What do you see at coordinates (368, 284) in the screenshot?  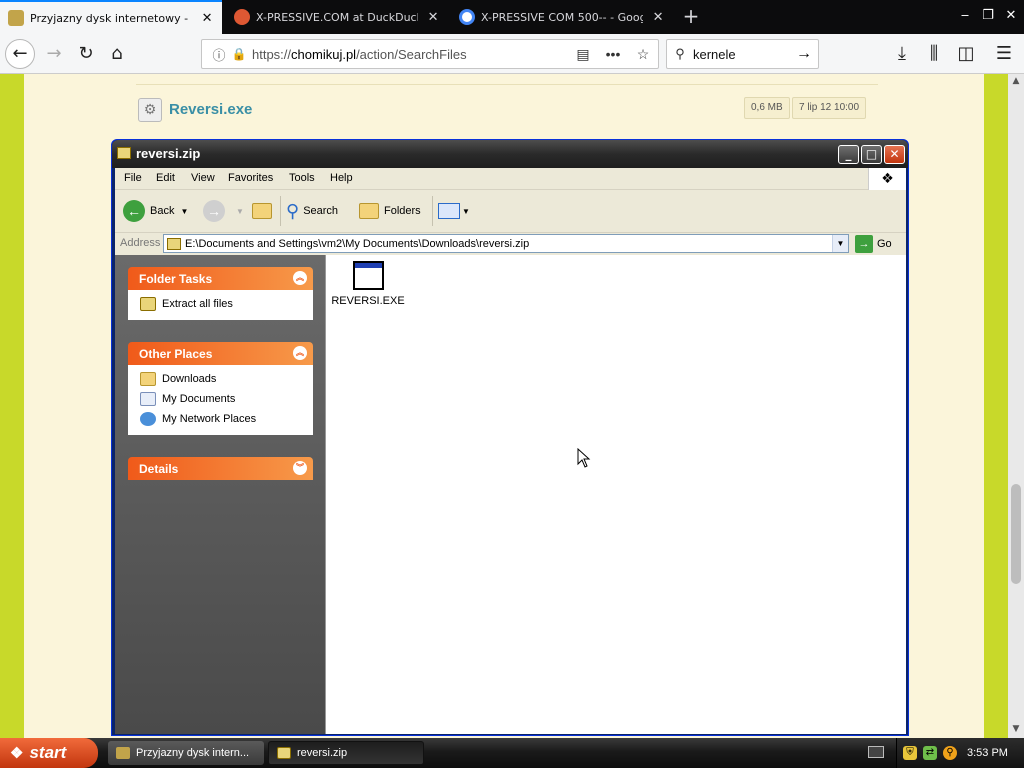 I see `file-item-reversi-exe: REVERSI.EXE` at bounding box center [368, 284].